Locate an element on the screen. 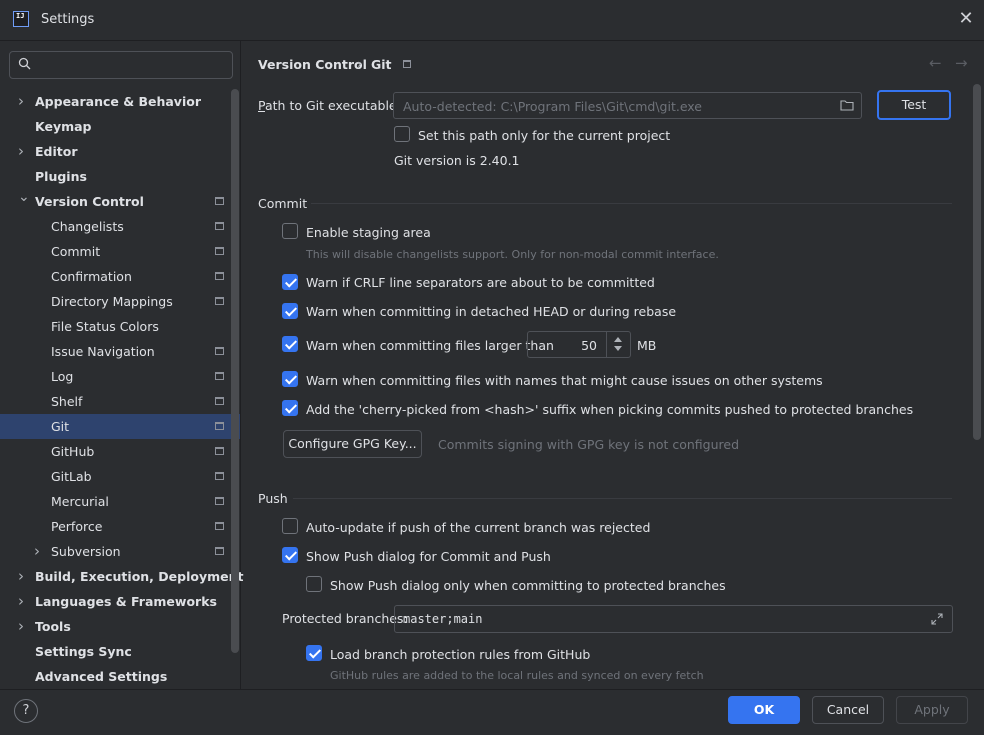 Image resolution: width=984 pixels, height=735 pixels. sidebar-item-appearance-behavior: › Appearance & Behavior is located at coordinates (120, 101).